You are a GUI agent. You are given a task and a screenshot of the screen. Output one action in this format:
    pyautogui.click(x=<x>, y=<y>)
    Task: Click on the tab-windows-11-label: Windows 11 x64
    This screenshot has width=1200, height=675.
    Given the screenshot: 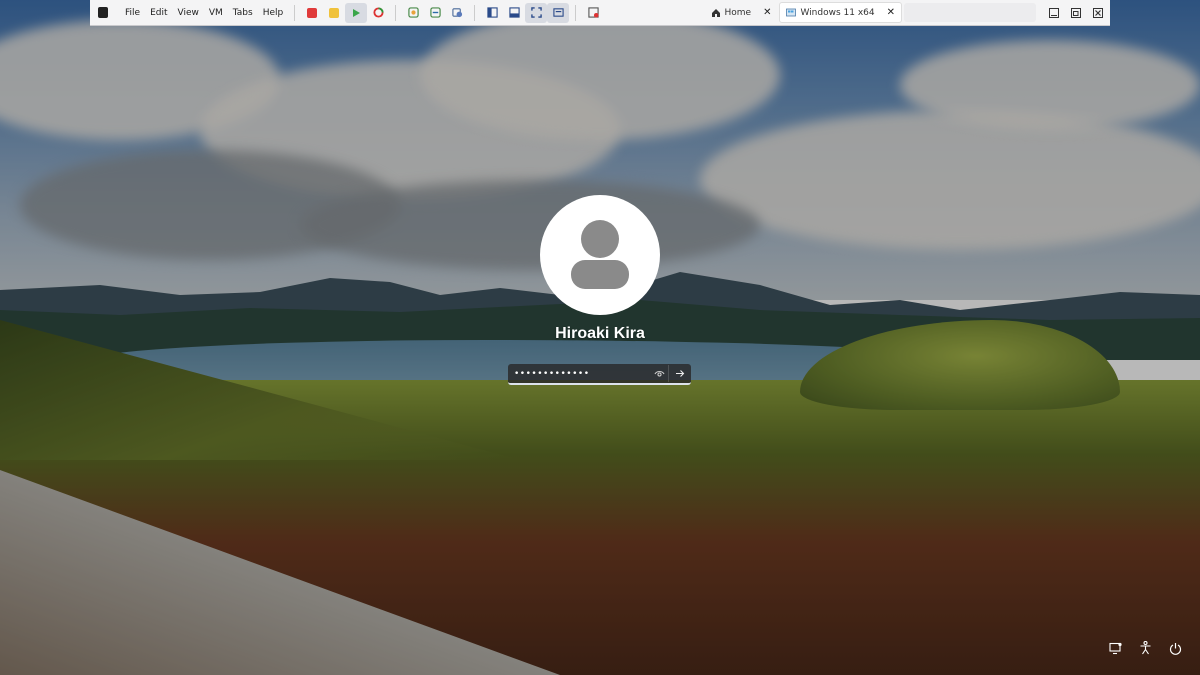 What is the action you would take?
    pyautogui.click(x=837, y=12)
    